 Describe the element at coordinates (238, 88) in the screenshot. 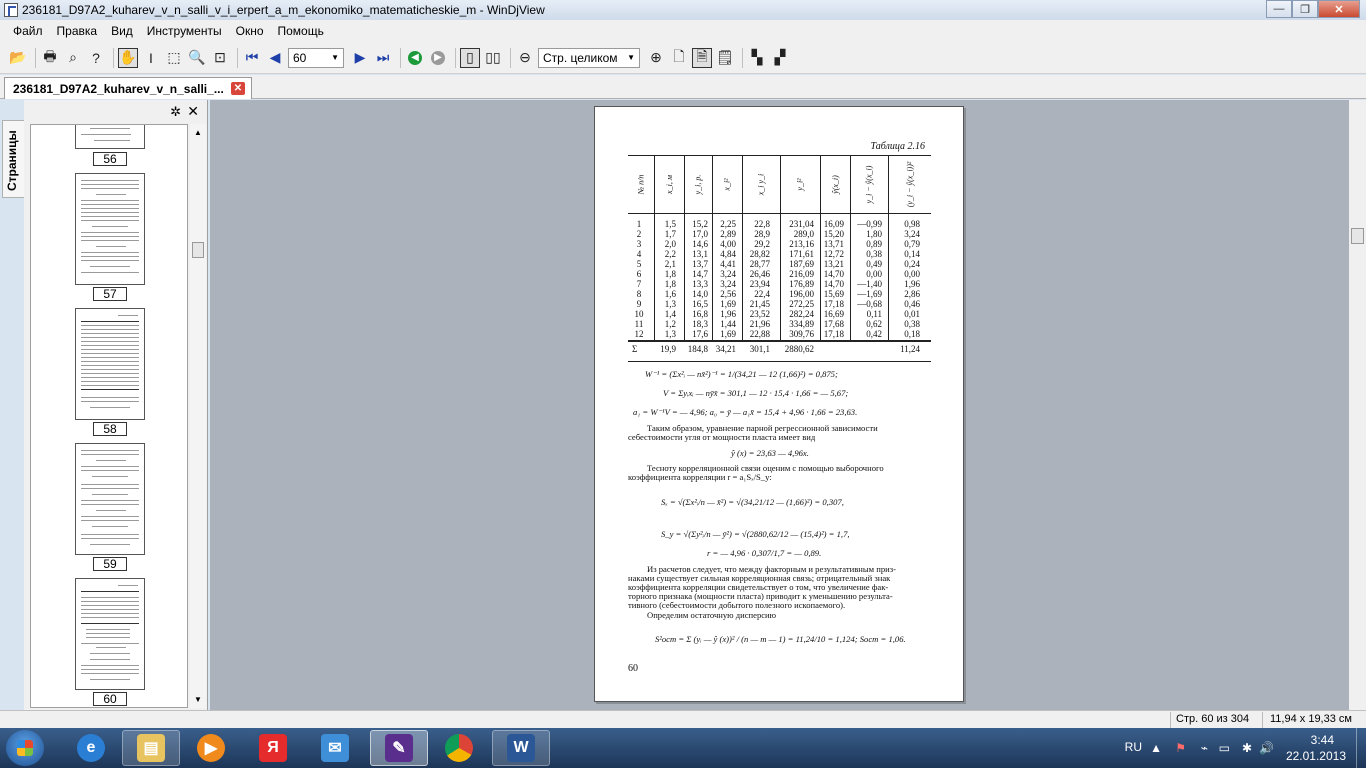

I see `close-tab-icon: ✕` at that location.